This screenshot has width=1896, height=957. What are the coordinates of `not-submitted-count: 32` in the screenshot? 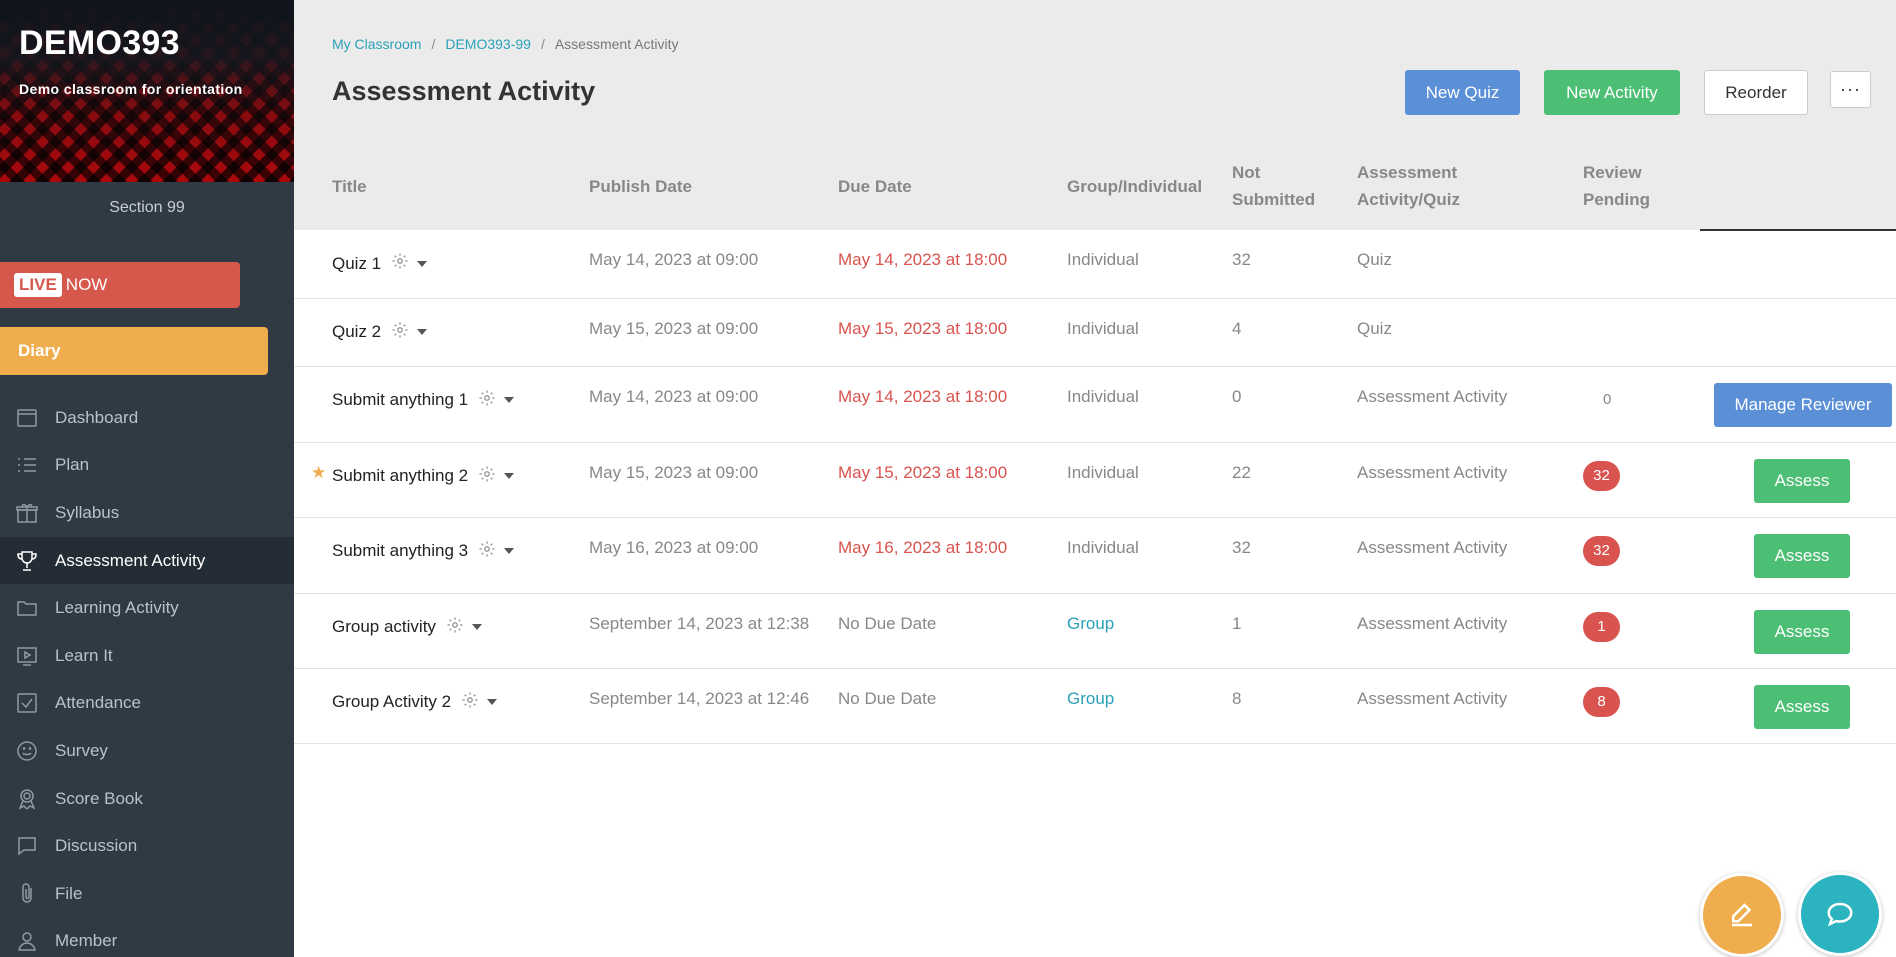 It's located at (1241, 547).